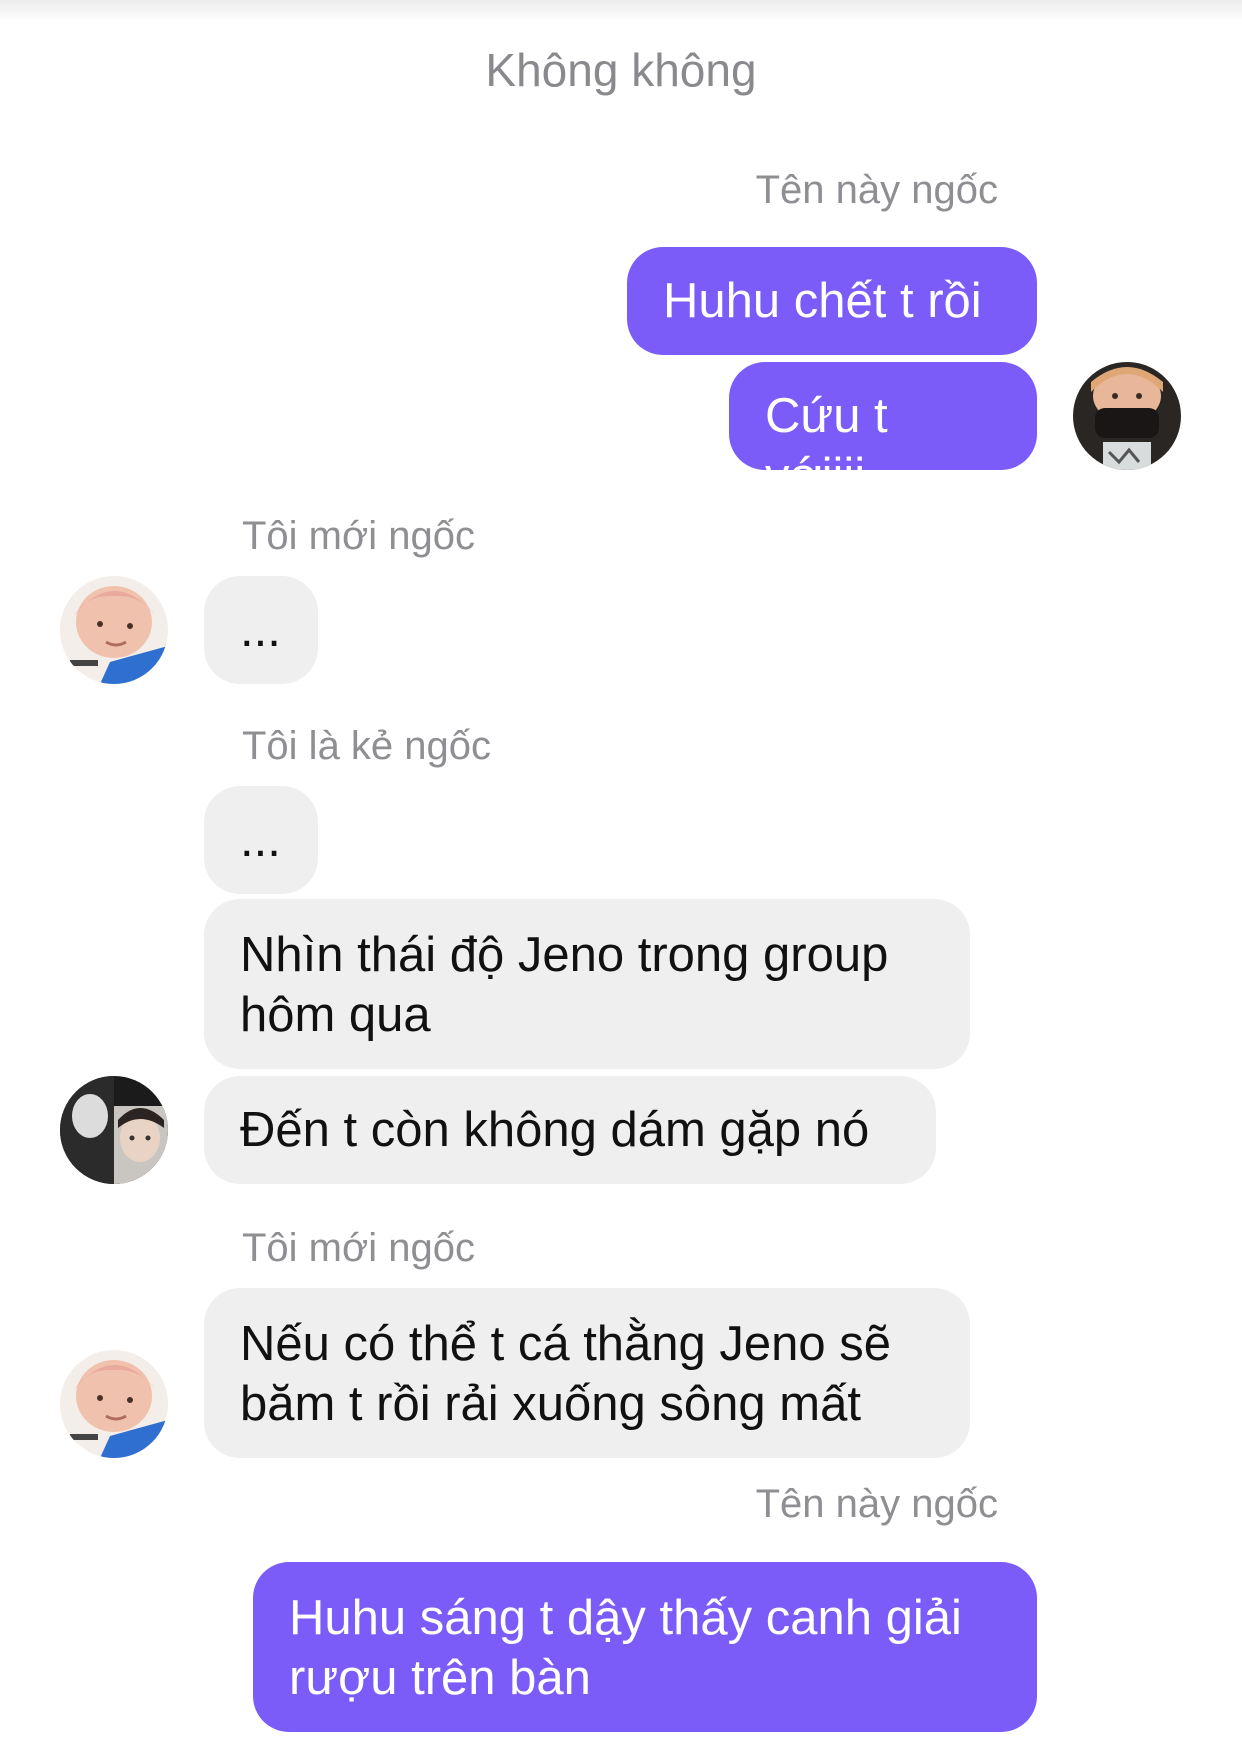 The image size is (1242, 1752). Describe the element at coordinates (367, 746) in the screenshot. I see `sender-name-toi-la-ke-ngoc: Tôi là kẻ ngốc` at that location.